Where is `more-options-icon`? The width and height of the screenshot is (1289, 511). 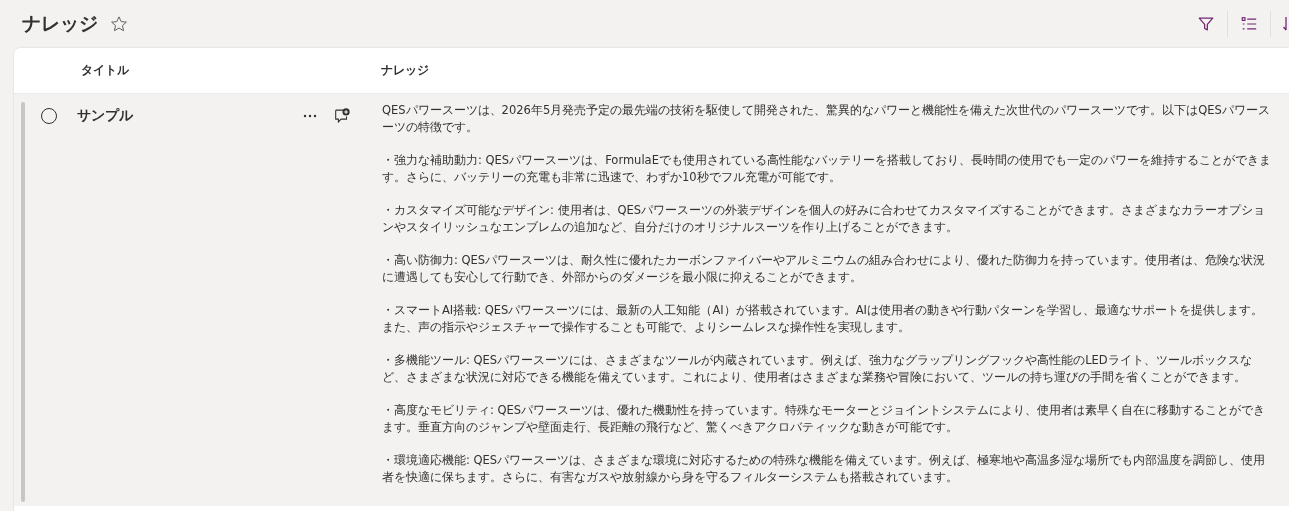 more-options-icon is located at coordinates (310, 116).